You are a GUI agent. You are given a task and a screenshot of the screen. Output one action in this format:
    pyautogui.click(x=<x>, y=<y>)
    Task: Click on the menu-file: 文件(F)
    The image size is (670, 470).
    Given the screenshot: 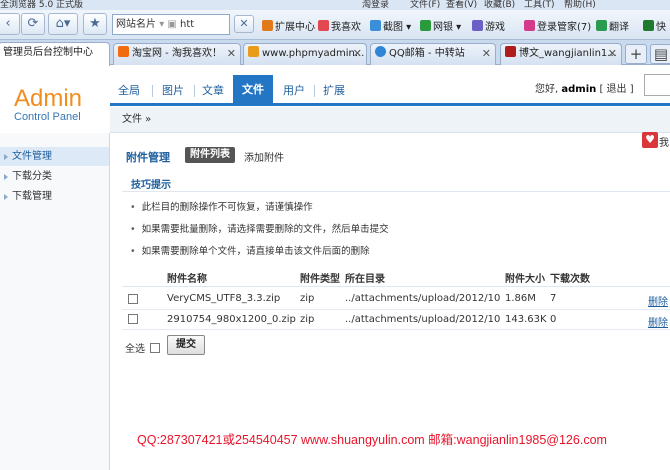 What is the action you would take?
    pyautogui.click(x=425, y=5)
    